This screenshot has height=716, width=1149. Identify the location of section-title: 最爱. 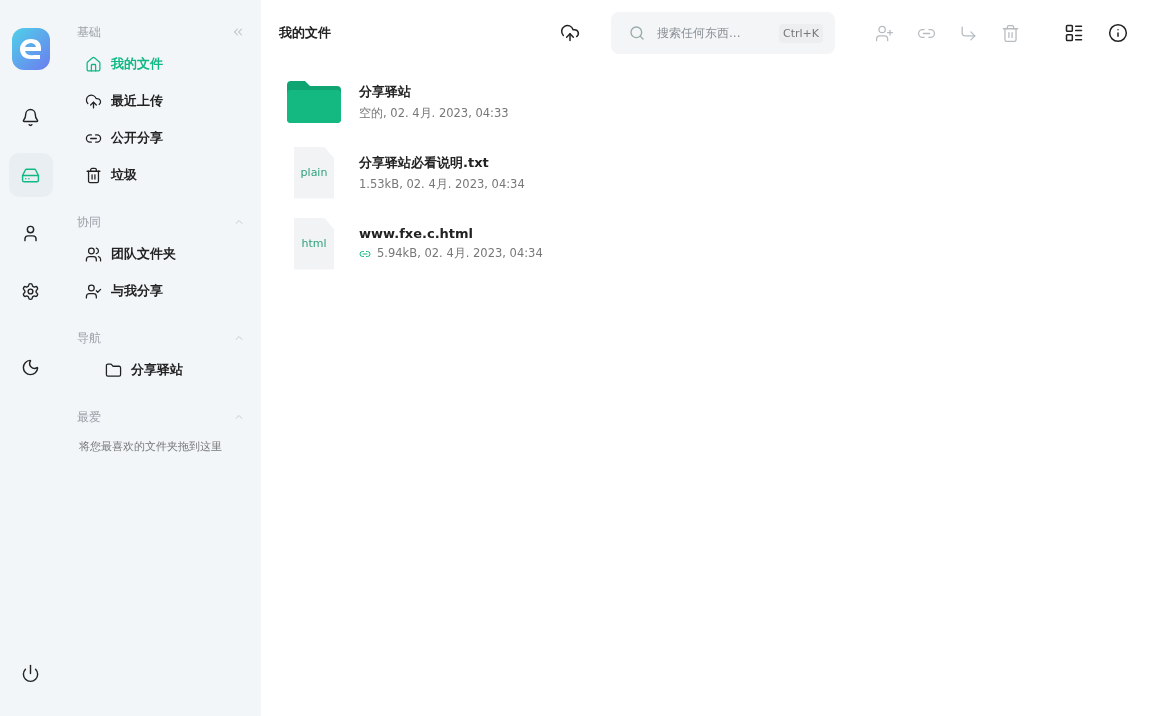
(89, 417).